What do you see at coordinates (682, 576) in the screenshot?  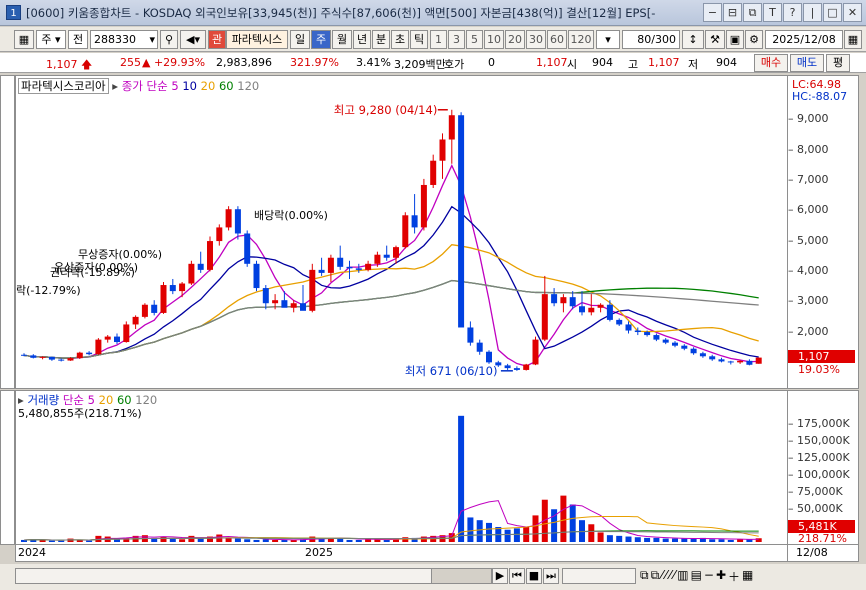 I see `chart-icon: ▥` at bounding box center [682, 576].